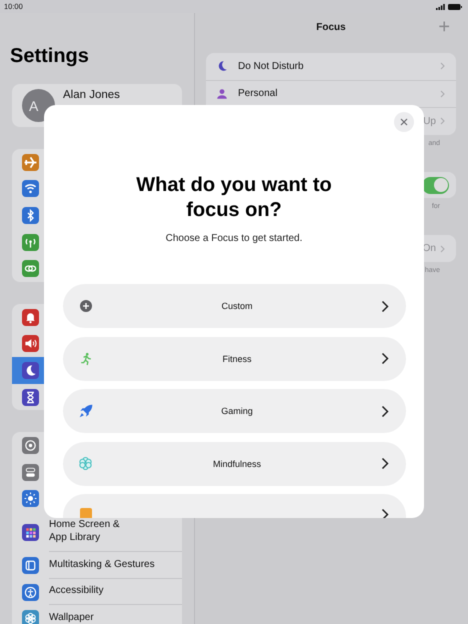  I want to click on row-value: Up, so click(429, 121).